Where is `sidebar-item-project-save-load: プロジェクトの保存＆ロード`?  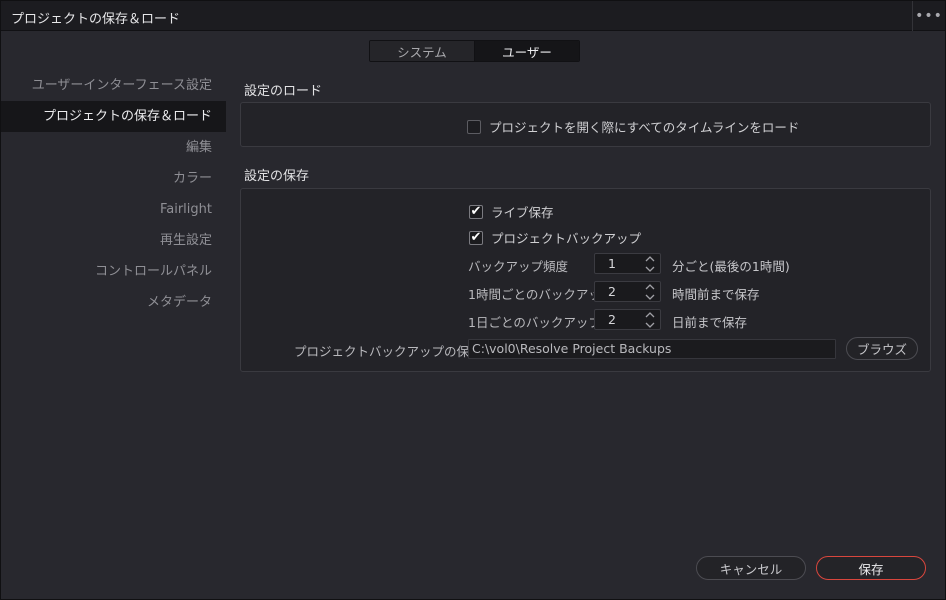 sidebar-item-project-save-load: プロジェクトの保存＆ロード is located at coordinates (113, 116).